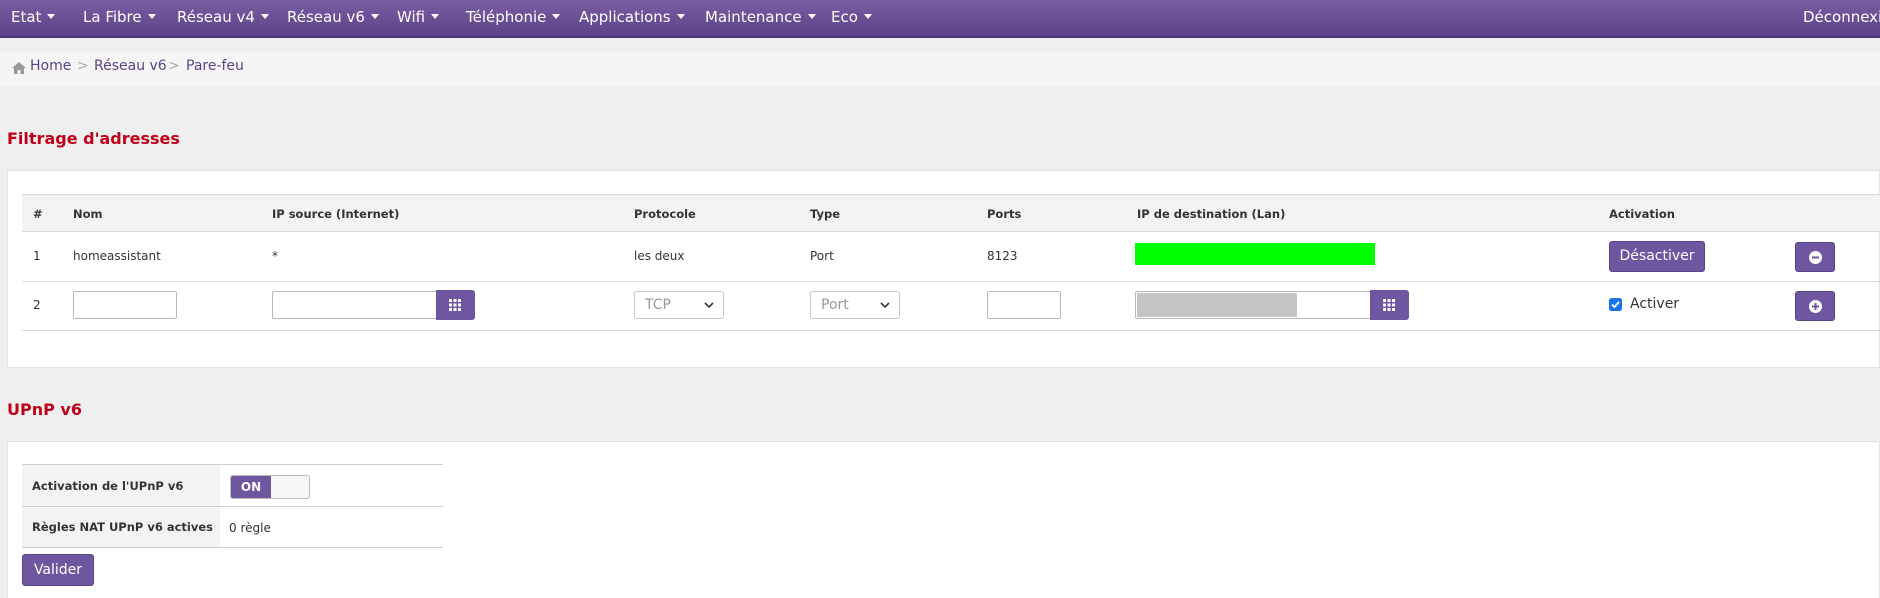 This screenshot has width=1880, height=598. Describe the element at coordinates (251, 487) in the screenshot. I see `toggle-on-label: ON` at that location.